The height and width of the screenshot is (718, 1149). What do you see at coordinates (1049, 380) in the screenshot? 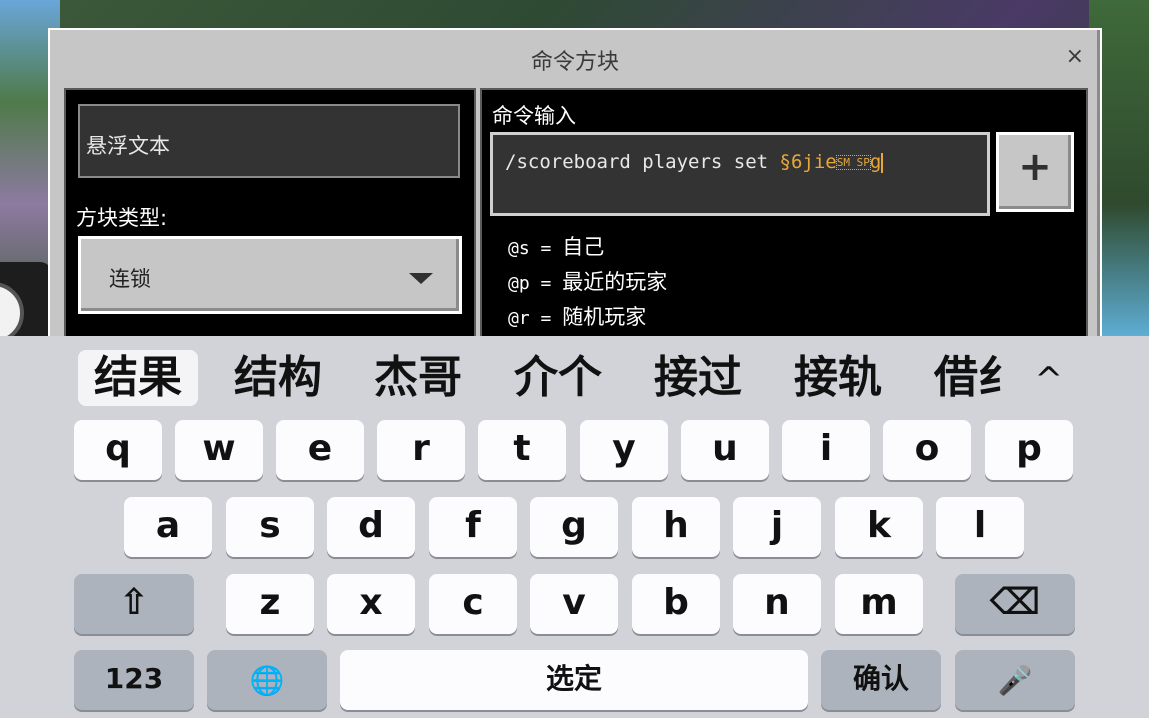
I see `expand-candidates-icon: ^` at bounding box center [1049, 380].